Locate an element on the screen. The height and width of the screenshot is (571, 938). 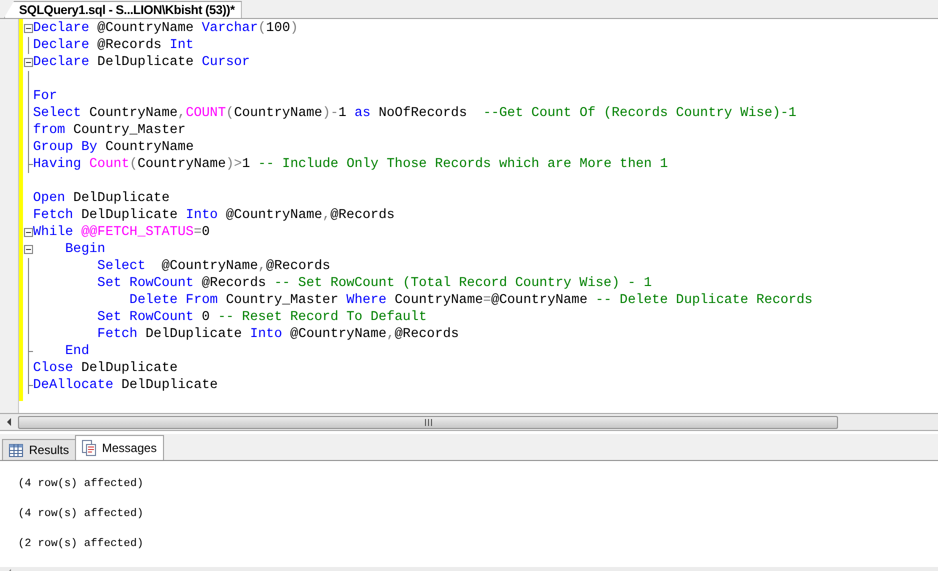
code-line: Select @CountryName,@Records is located at coordinates (213, 266).